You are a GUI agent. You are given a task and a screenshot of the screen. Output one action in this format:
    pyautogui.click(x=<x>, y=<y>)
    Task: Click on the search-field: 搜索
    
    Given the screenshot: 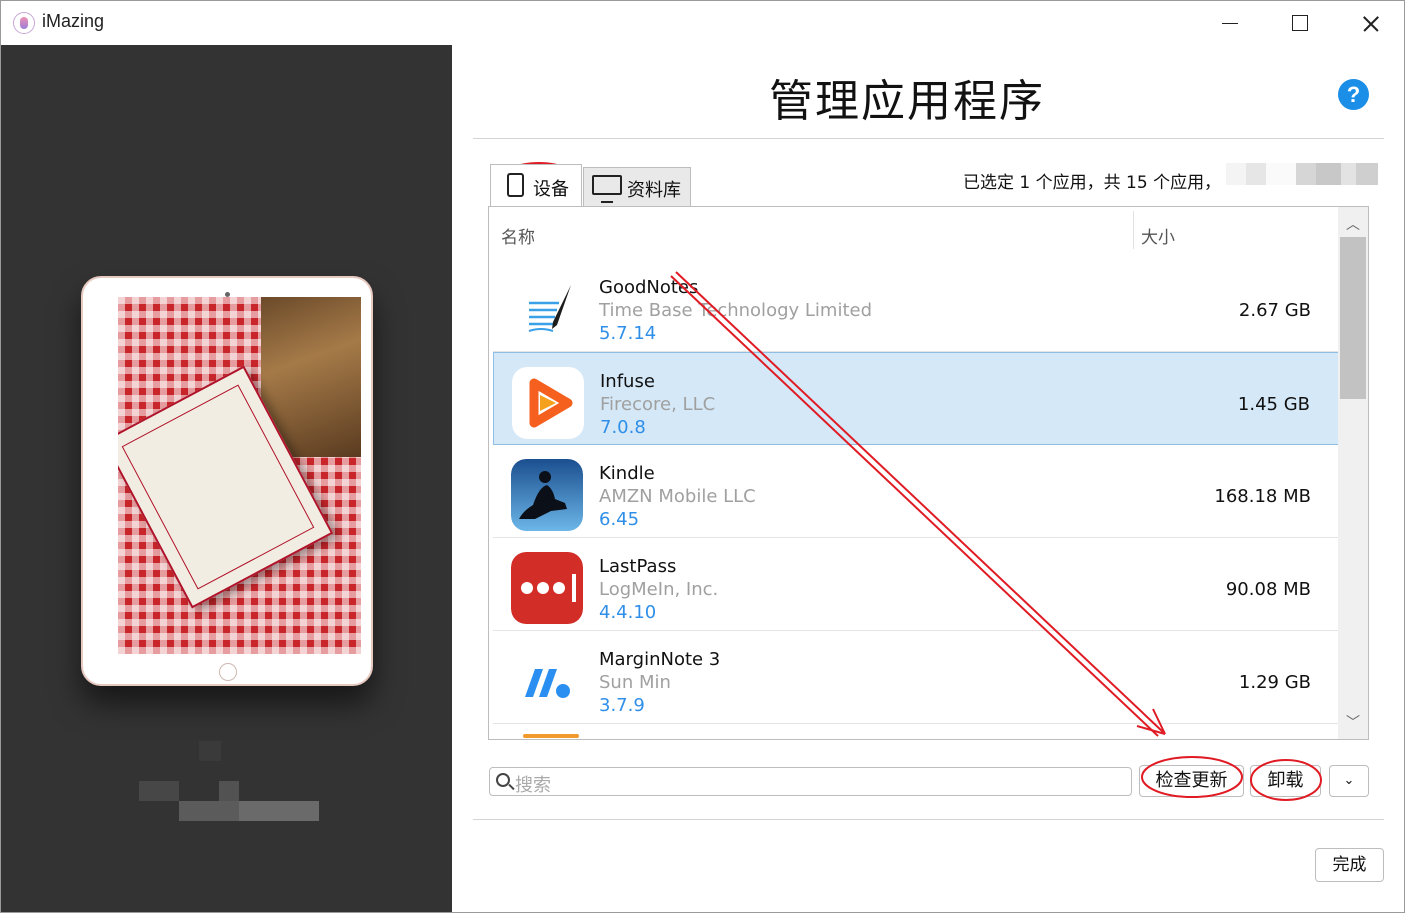 What is the action you would take?
    pyautogui.click(x=810, y=781)
    